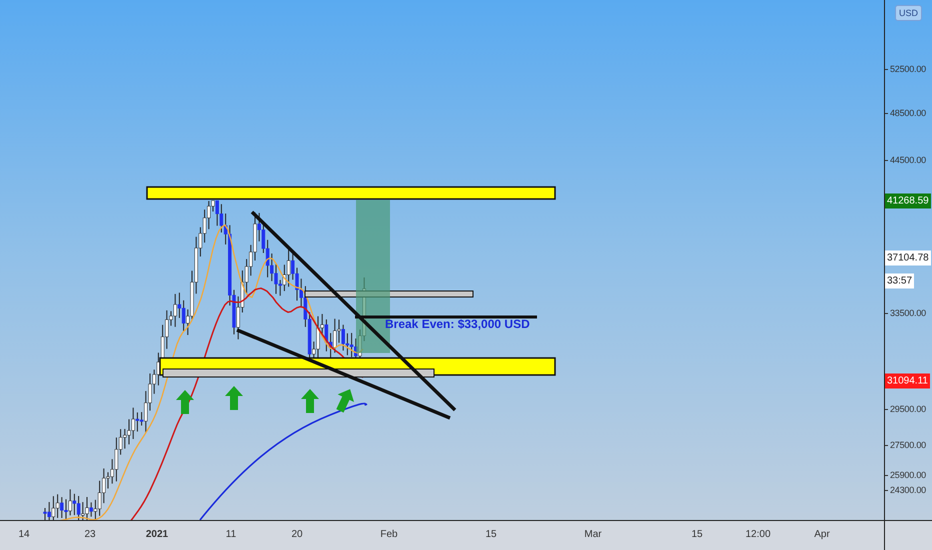 The image size is (932, 550). What do you see at coordinates (908, 201) in the screenshot?
I see `price-badge: 41268.59` at bounding box center [908, 201].